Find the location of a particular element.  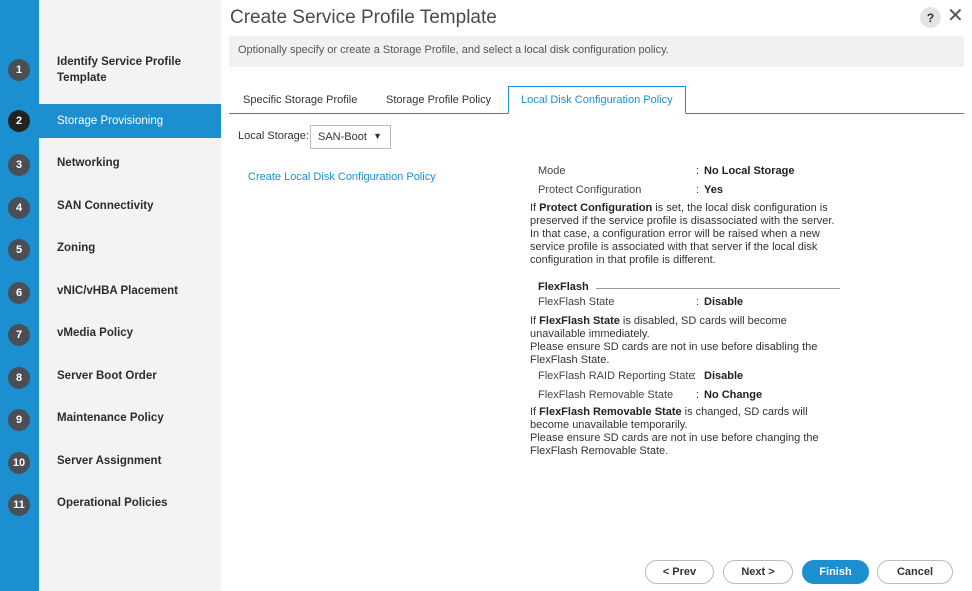

flexflash-state-value: Disable is located at coordinates (724, 302).